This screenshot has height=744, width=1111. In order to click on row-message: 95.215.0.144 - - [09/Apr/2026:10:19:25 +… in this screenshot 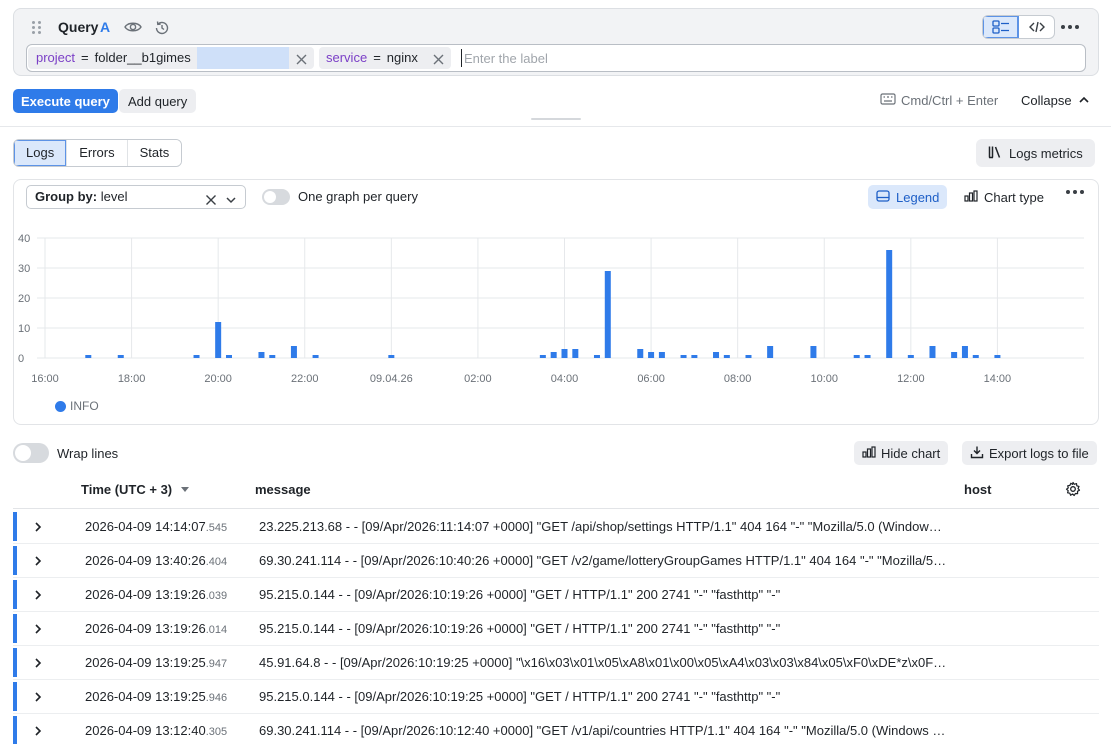, I will do `click(520, 696)`.